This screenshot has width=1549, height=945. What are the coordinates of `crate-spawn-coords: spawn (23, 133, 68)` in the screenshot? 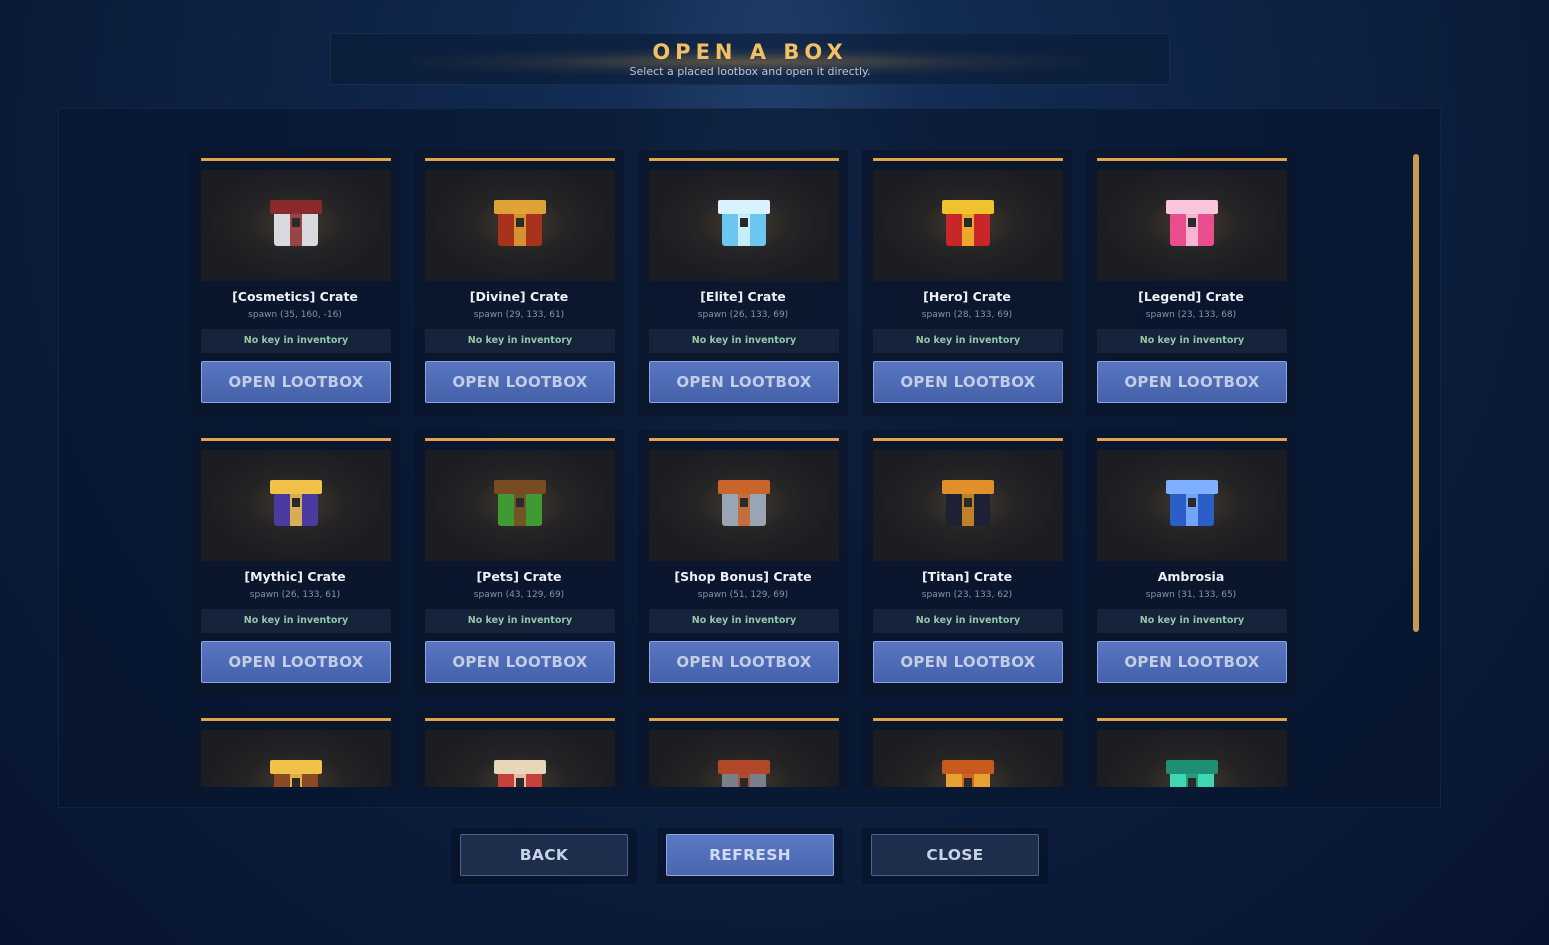 It's located at (1191, 315).